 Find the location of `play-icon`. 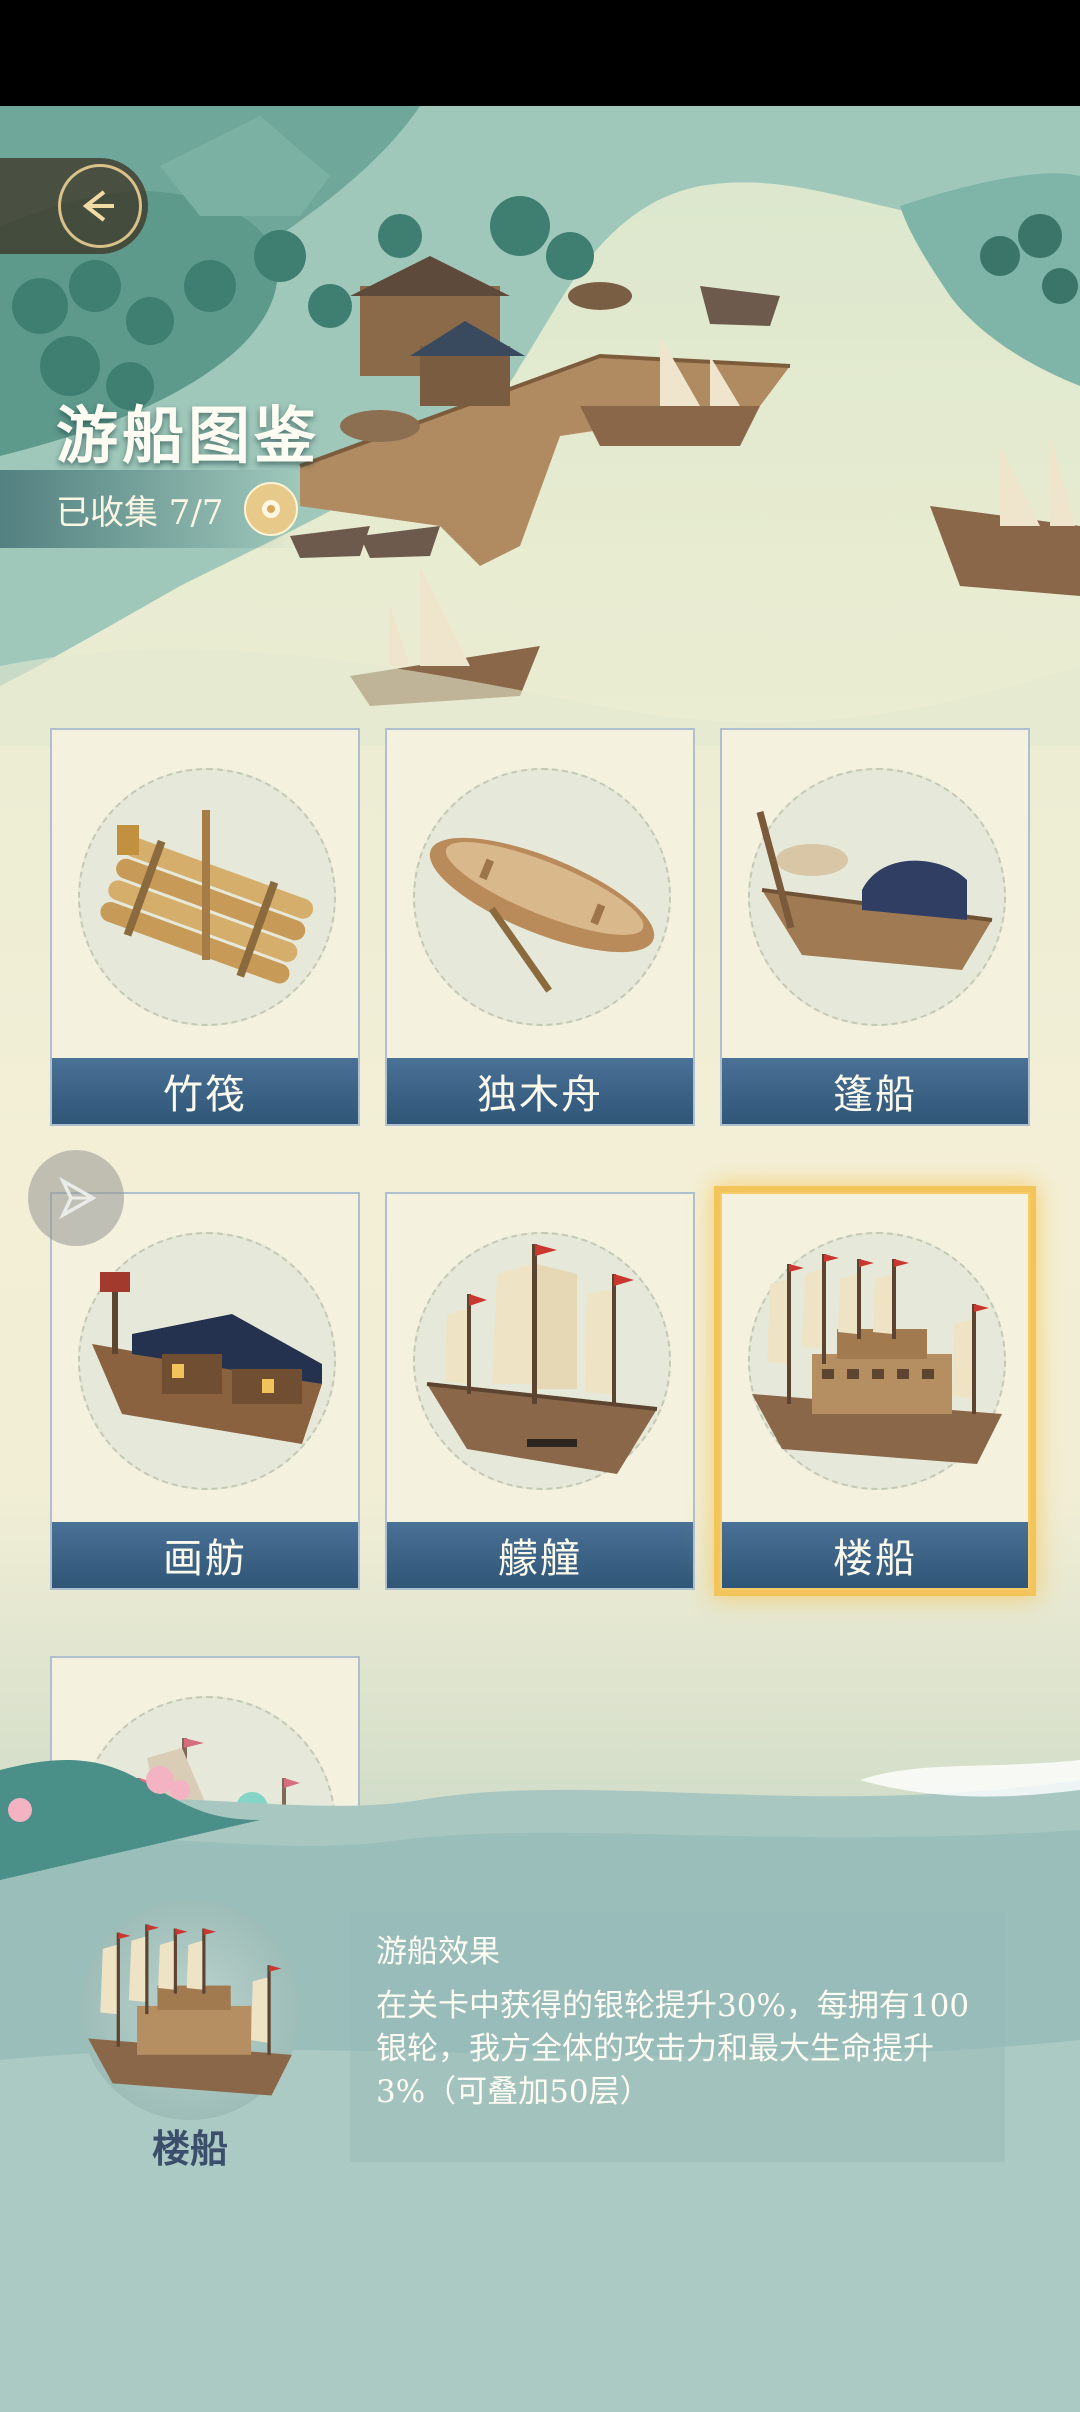

play-icon is located at coordinates (76, 1198).